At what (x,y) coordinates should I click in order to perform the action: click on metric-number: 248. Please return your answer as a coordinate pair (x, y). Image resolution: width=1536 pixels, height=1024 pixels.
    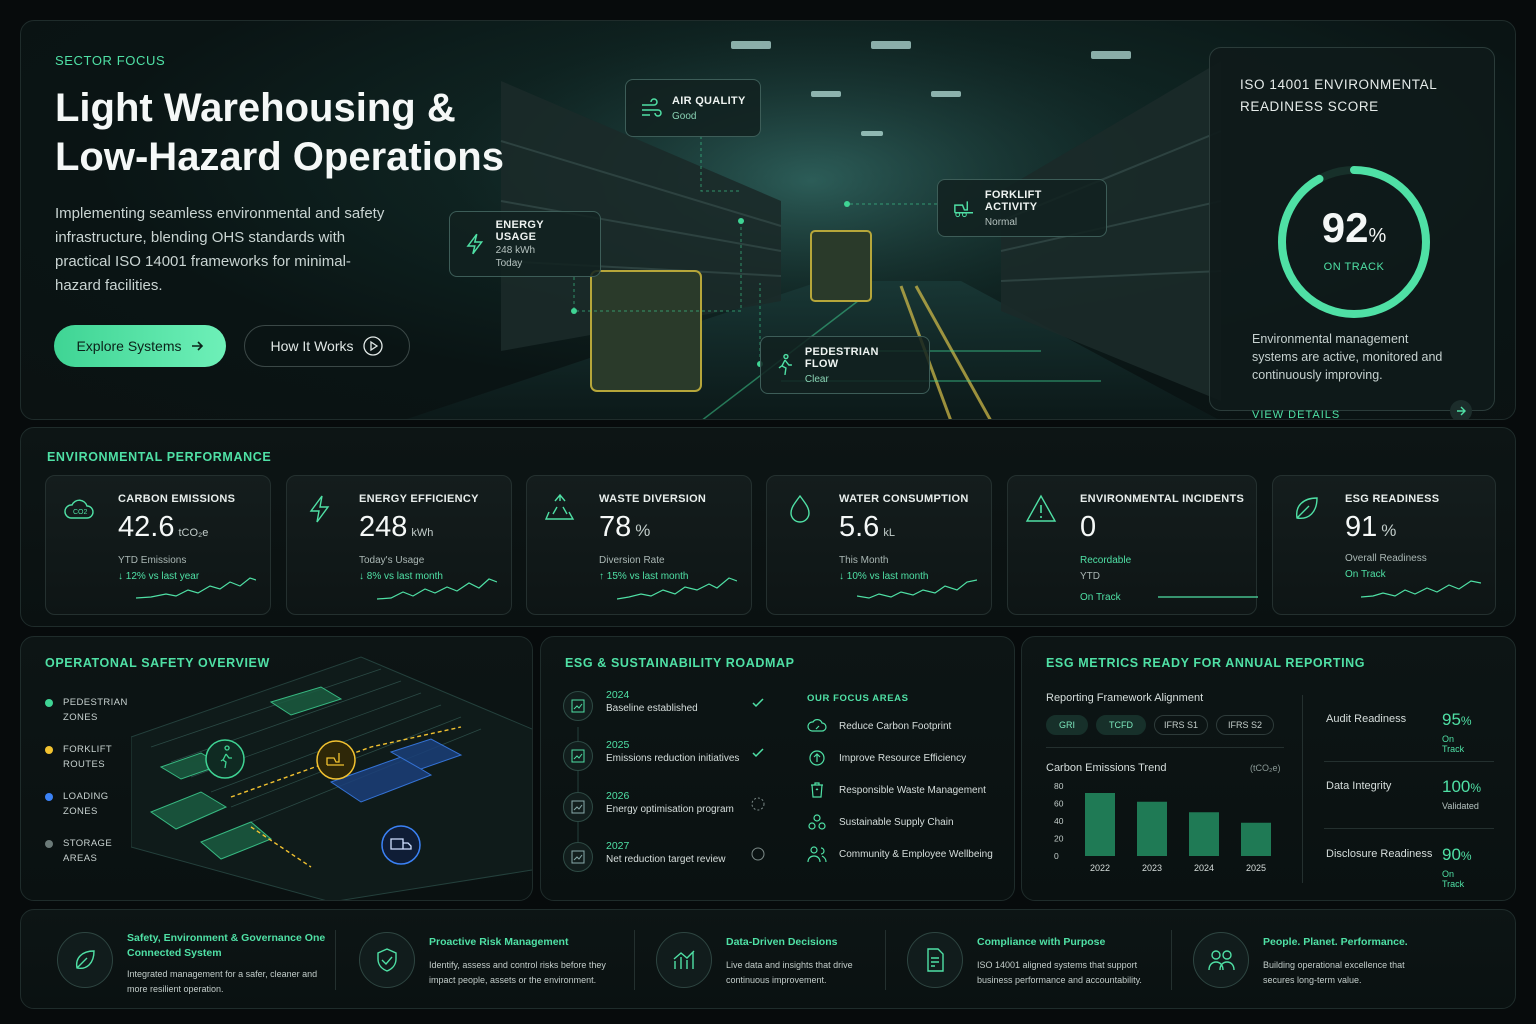
    Looking at the image, I should click on (383, 527).